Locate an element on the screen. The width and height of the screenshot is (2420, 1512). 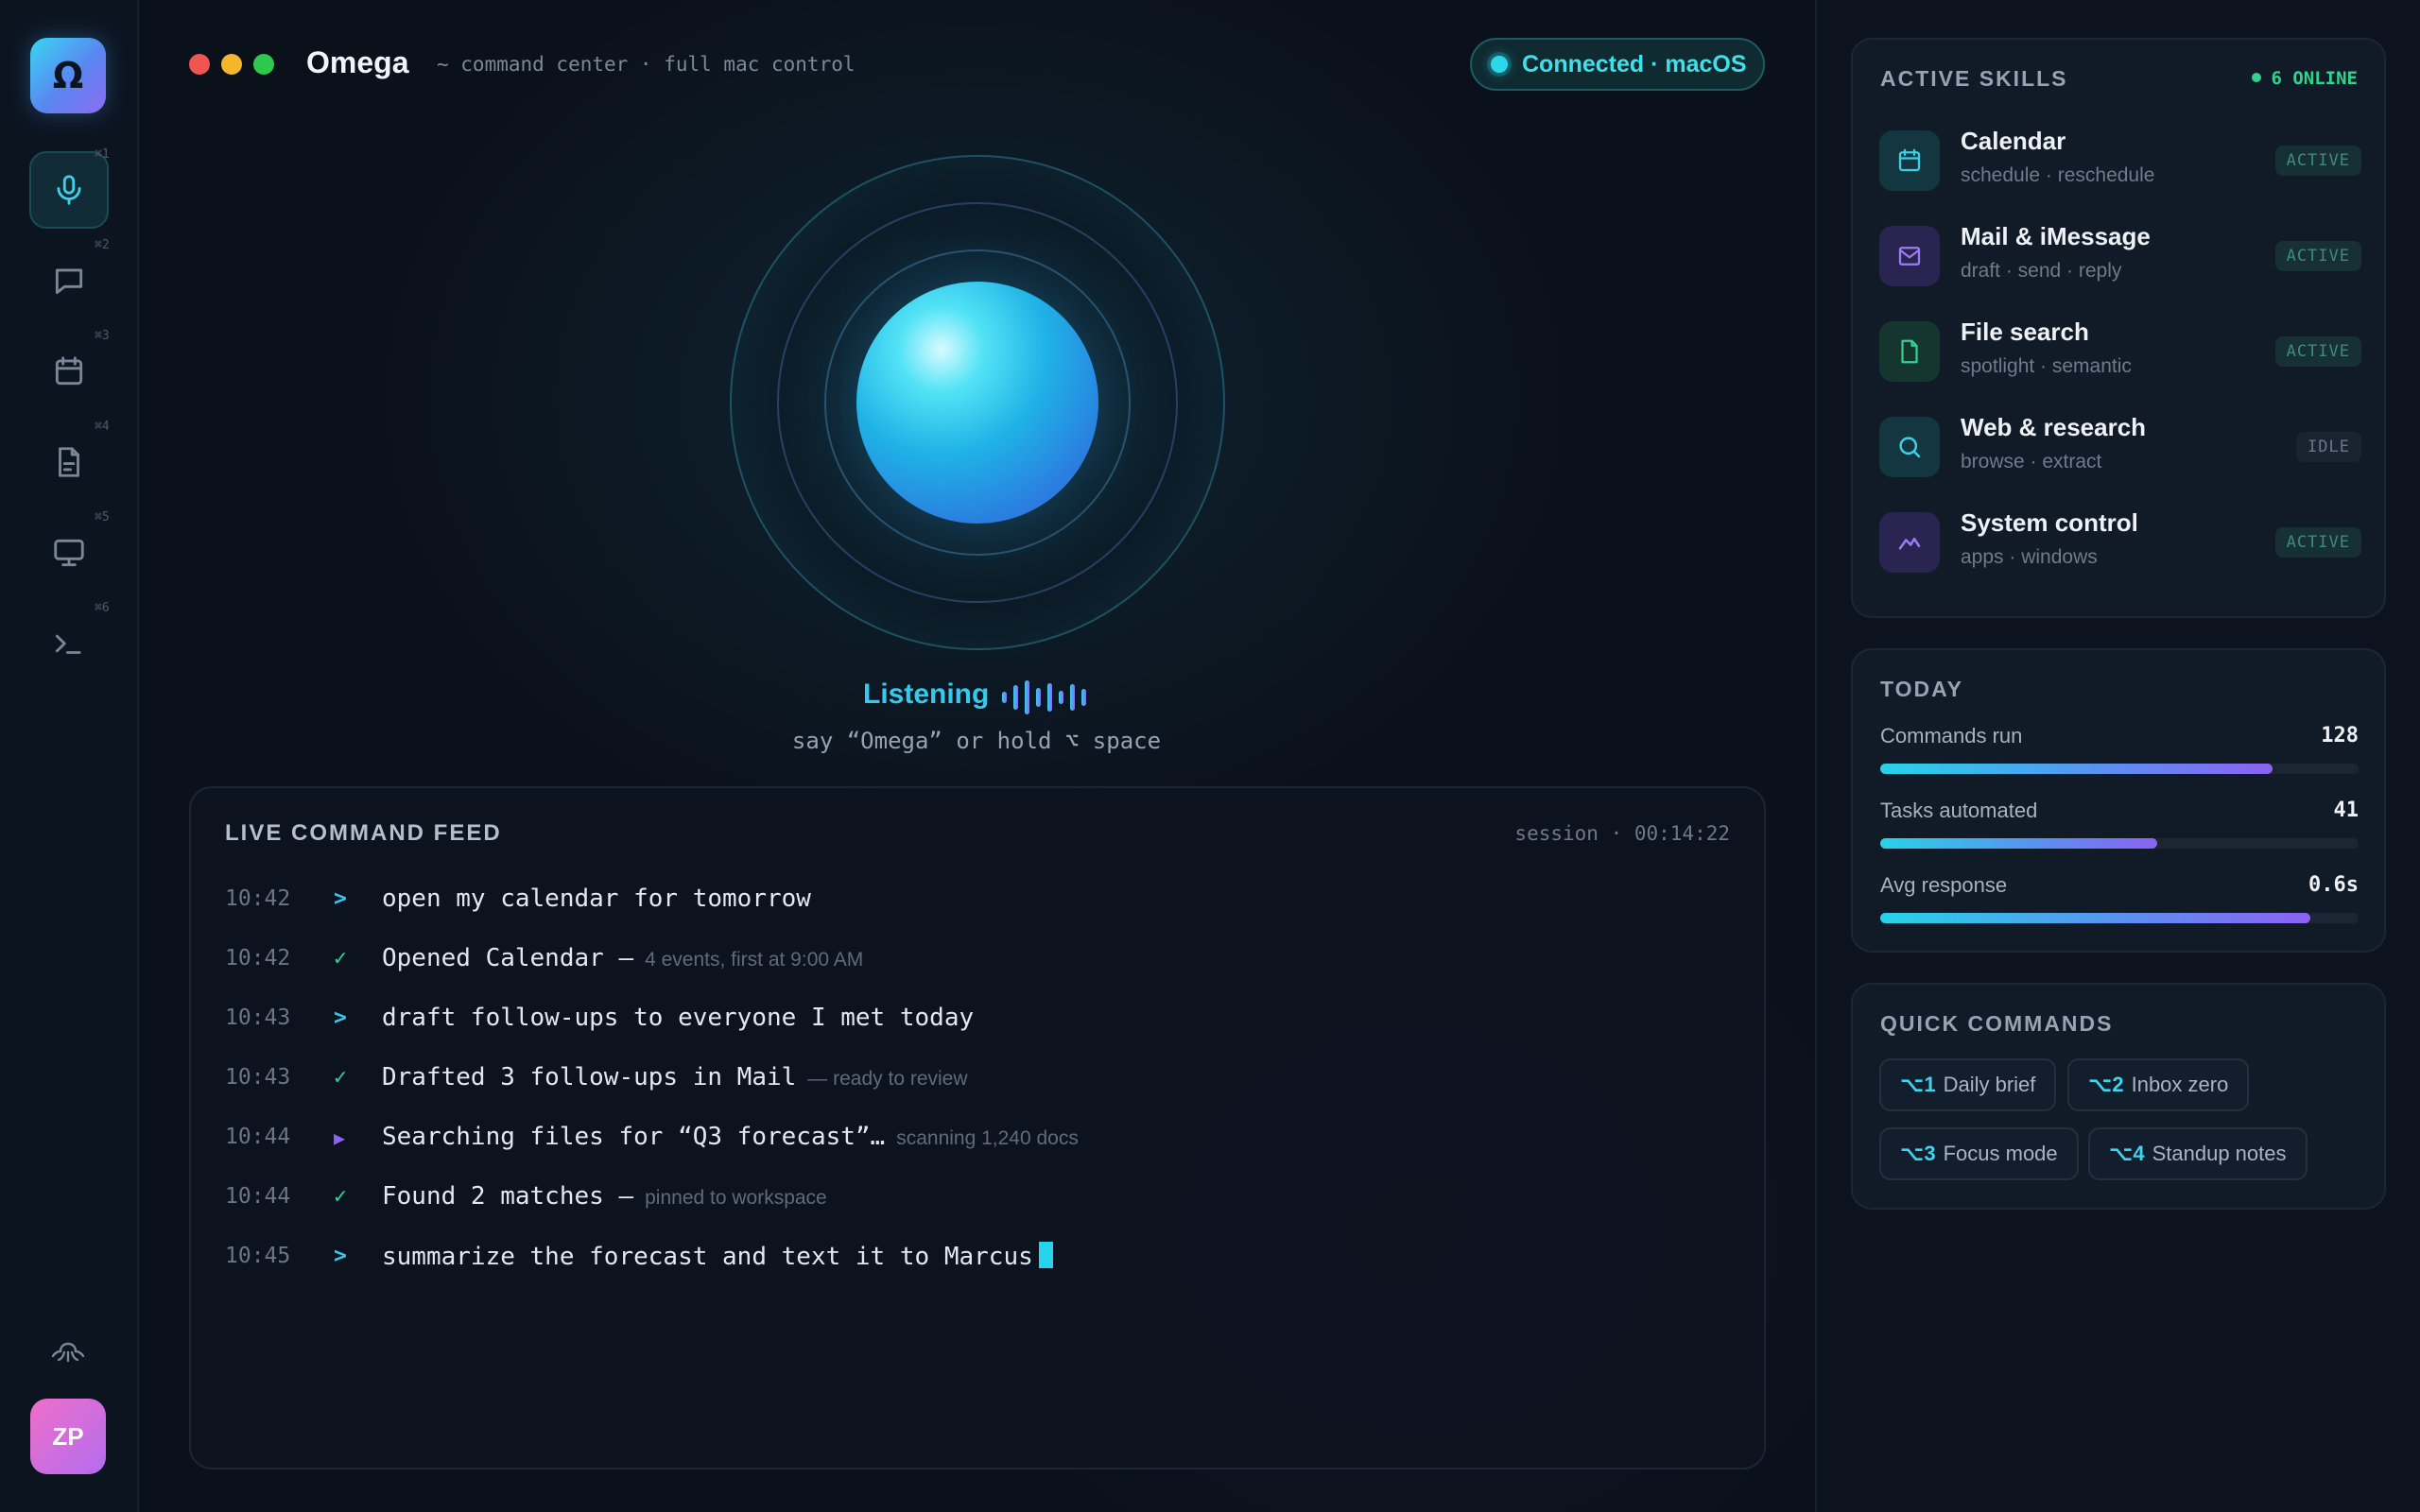
feed-text: open my calendar for tomorrow is located at coordinates (596, 899).